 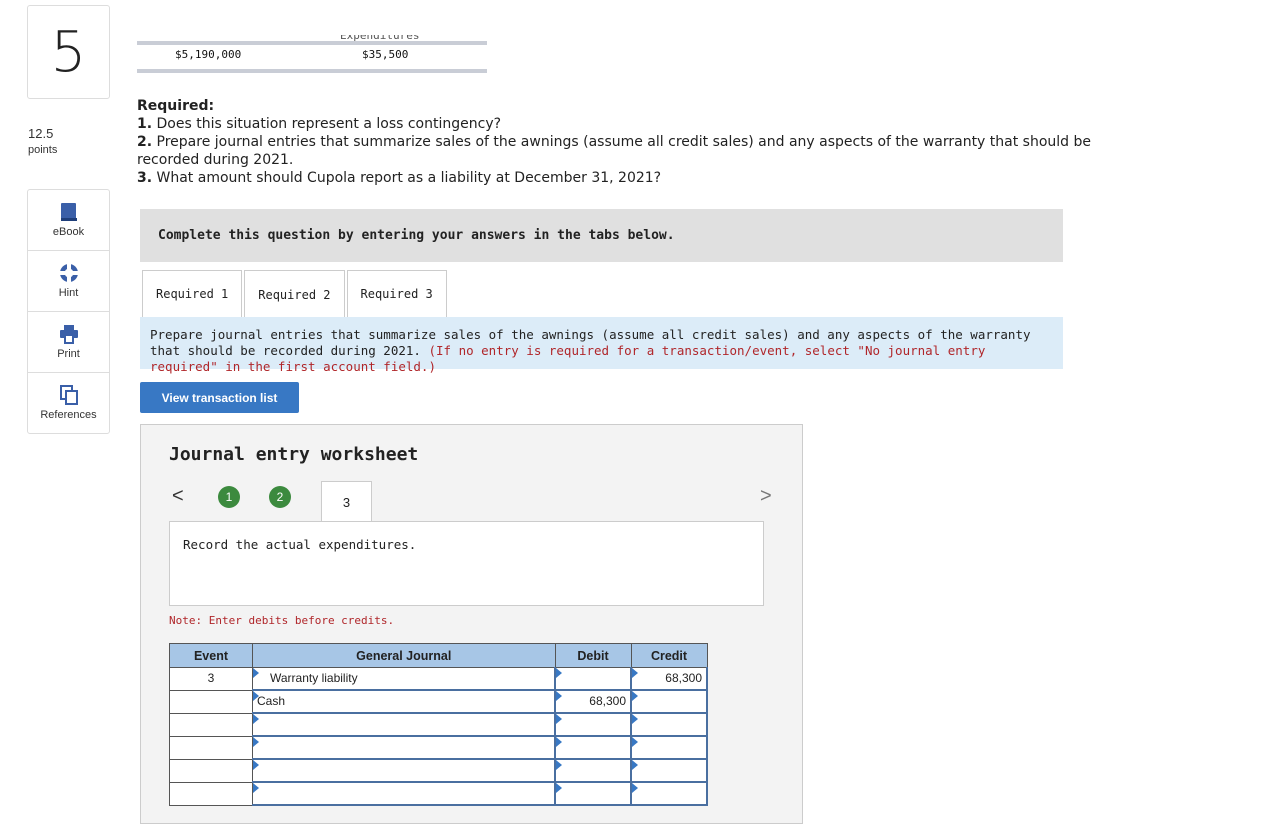 I want to click on ebook-button: eBook, so click(x=68, y=220).